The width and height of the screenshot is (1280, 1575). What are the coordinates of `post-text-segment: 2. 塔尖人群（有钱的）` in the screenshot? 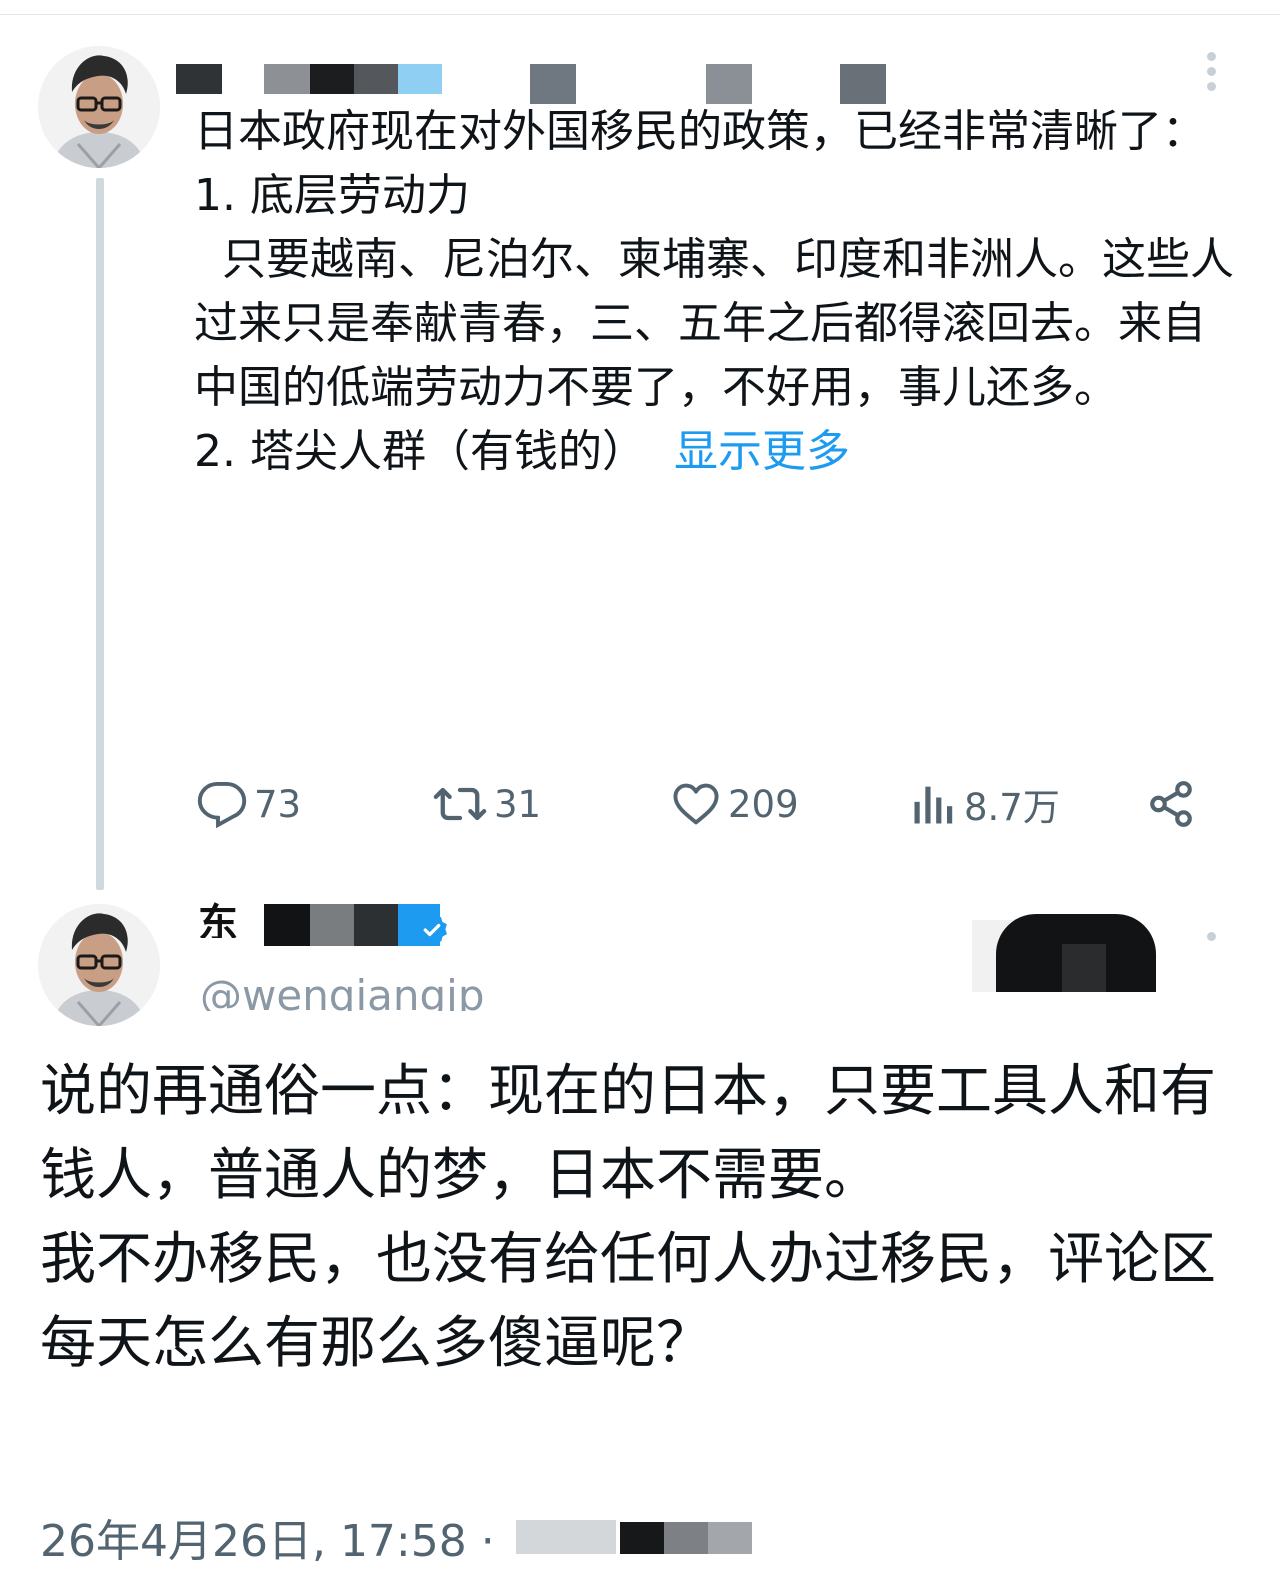 It's located at (420, 451).